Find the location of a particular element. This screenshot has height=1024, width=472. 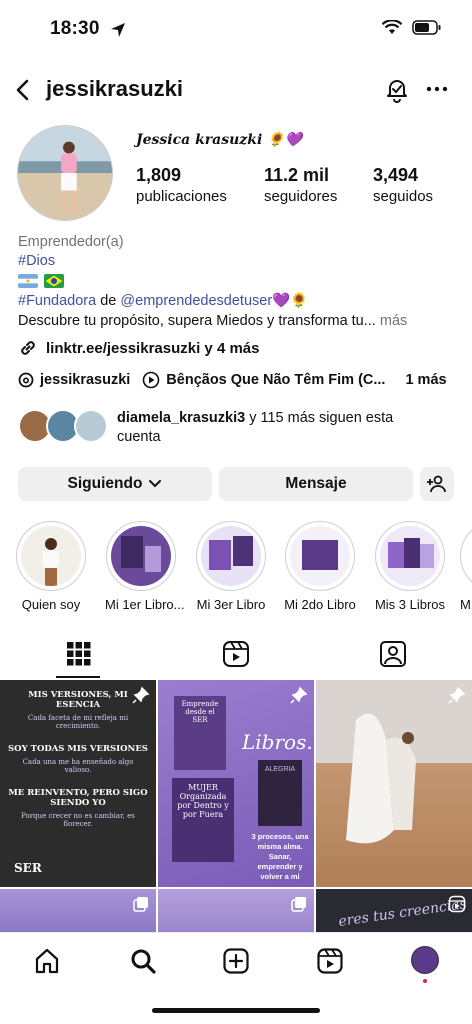

header-username: jessikrasuzki is located at coordinates (114, 88).